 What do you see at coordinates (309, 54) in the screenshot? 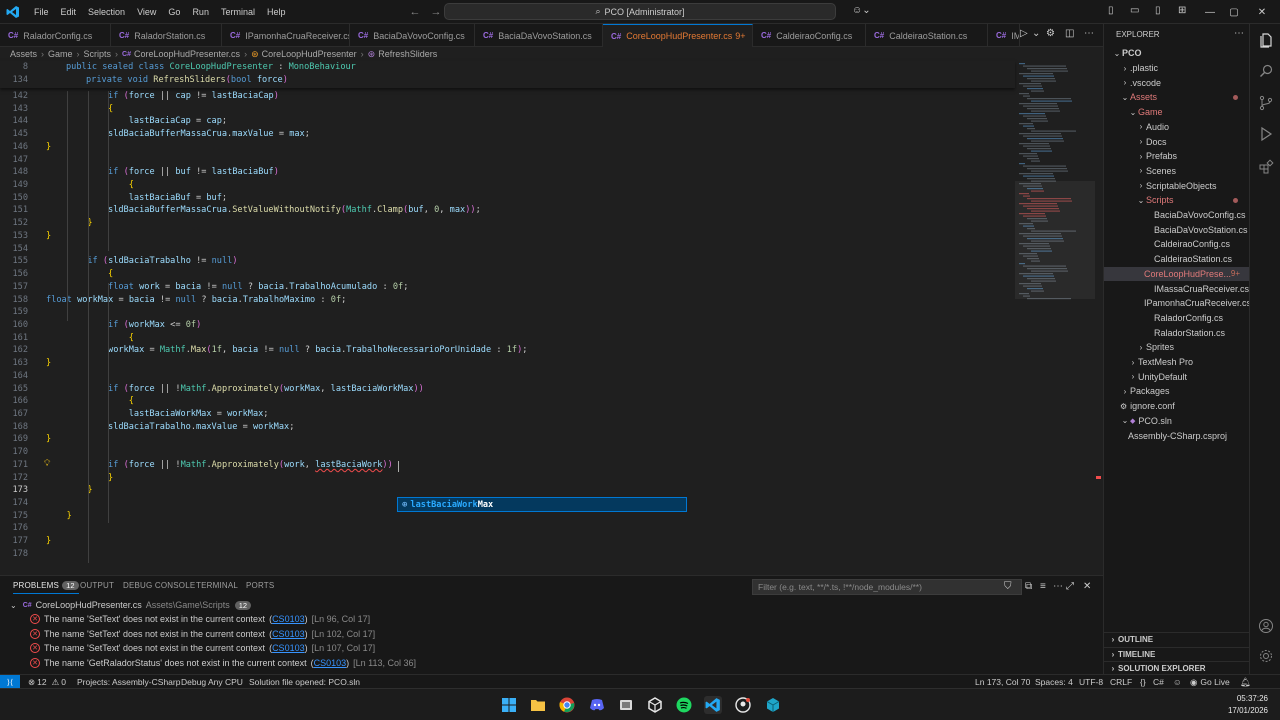
I see `breadcrumb-item: CoreLoopHudPresenter` at bounding box center [309, 54].